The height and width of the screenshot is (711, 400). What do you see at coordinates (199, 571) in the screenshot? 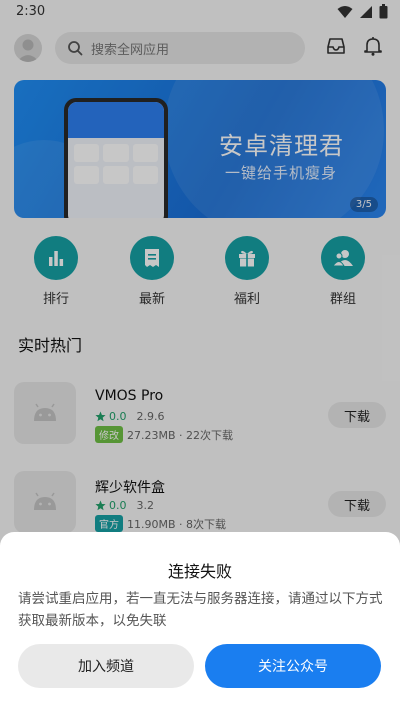
I see `dialog-title: 连接失败` at bounding box center [199, 571].